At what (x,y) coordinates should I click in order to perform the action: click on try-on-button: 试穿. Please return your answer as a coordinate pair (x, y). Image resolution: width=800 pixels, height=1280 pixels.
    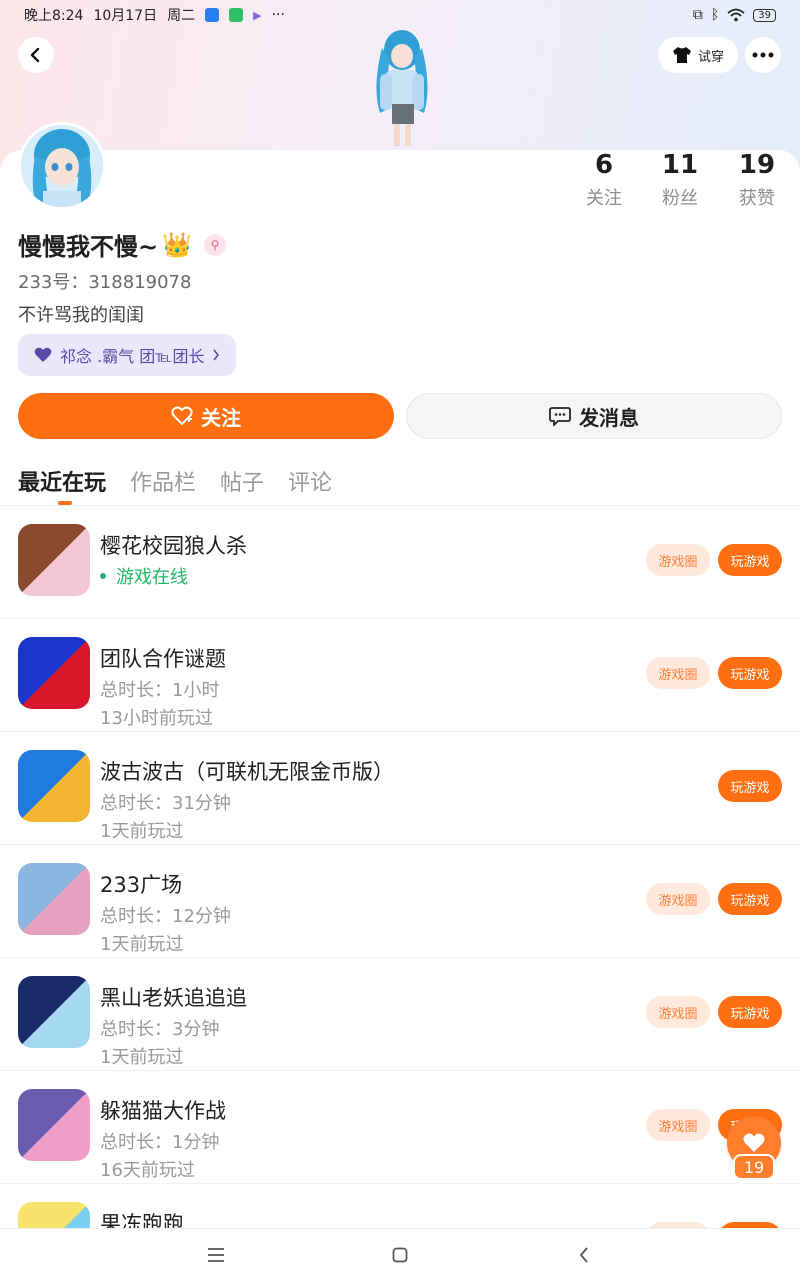
    Looking at the image, I should click on (698, 55).